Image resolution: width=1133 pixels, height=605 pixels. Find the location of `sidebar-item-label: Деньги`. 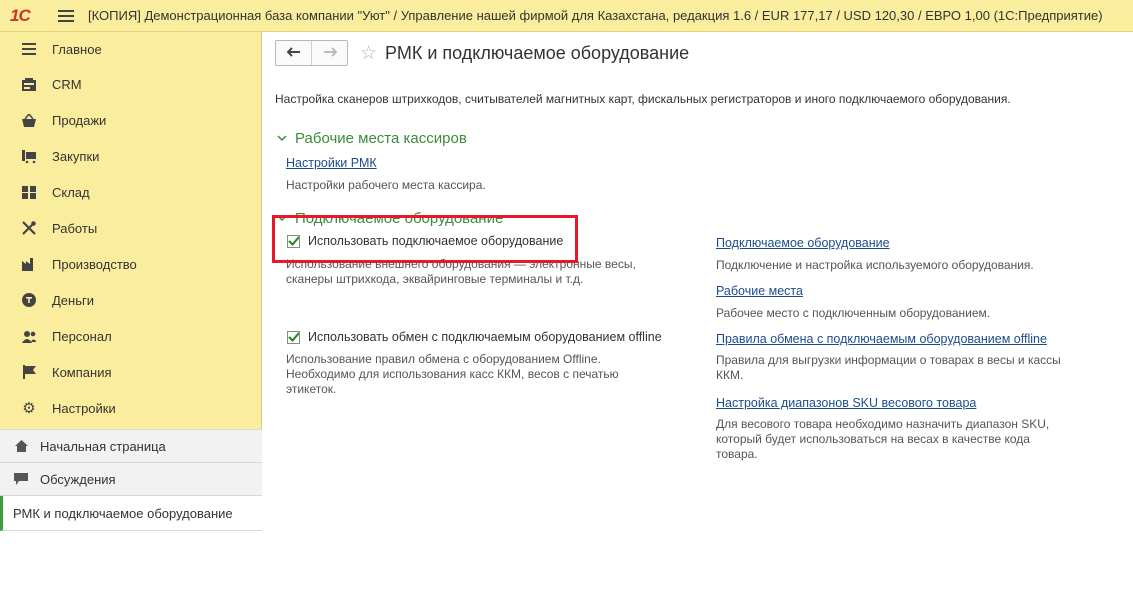

sidebar-item-label: Деньги is located at coordinates (73, 300).